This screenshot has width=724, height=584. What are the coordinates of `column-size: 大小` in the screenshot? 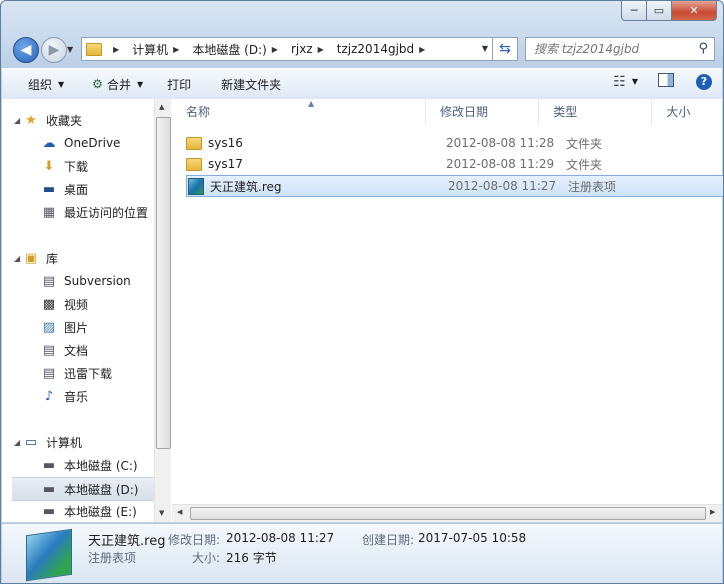 It's located at (687, 112).